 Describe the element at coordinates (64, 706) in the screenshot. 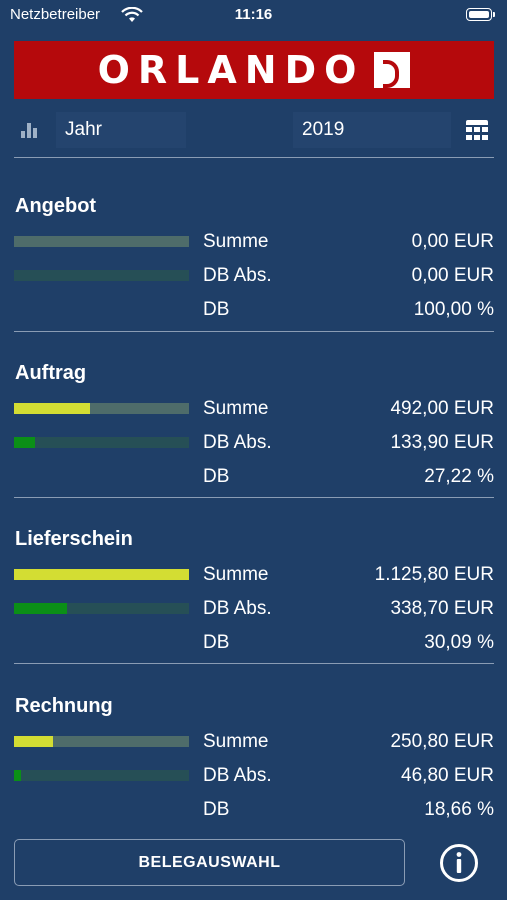

I see `section-title: Rechnung` at that location.